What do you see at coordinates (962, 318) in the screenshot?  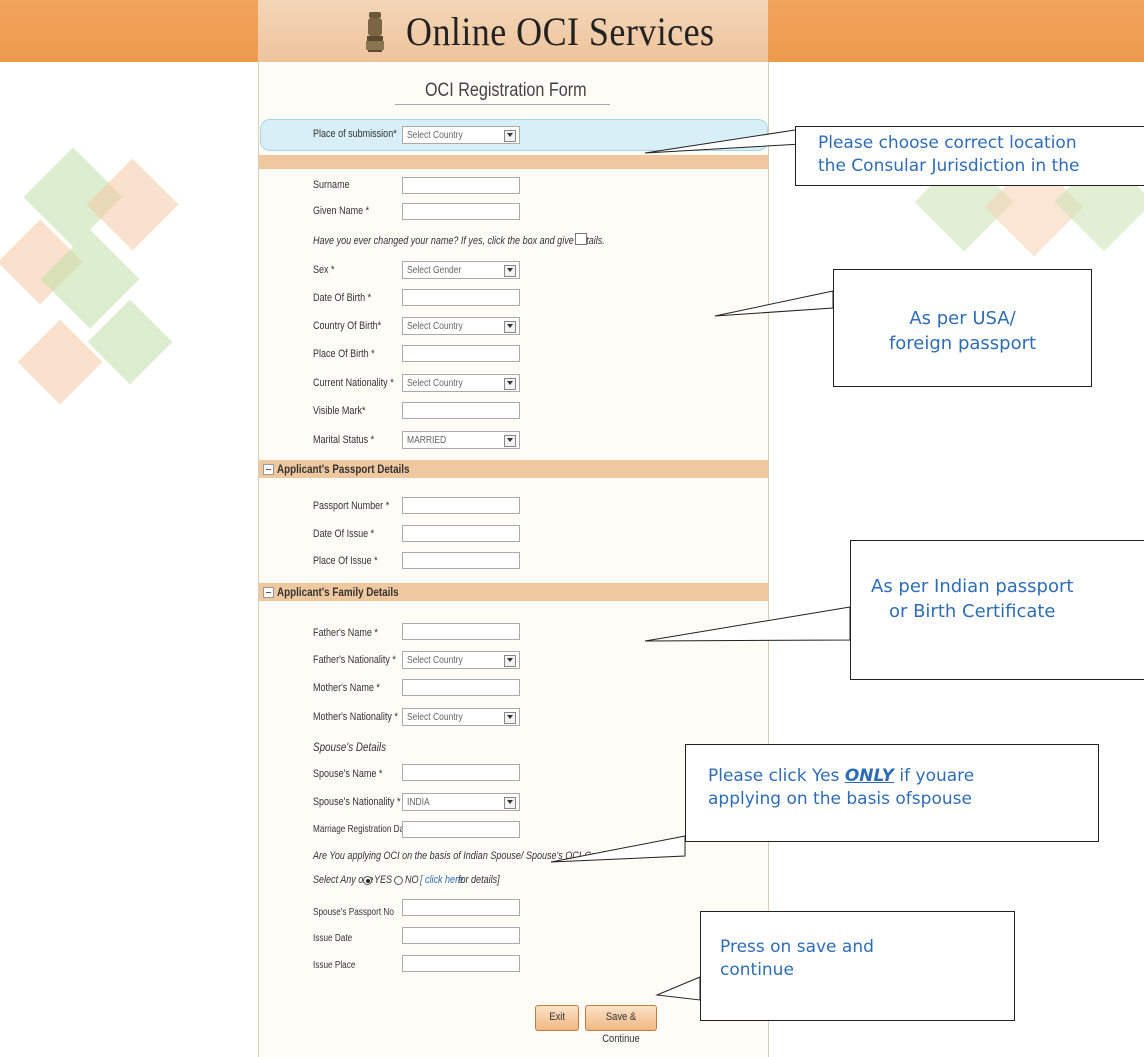 I see `passport-callout-line1: As per USA/` at bounding box center [962, 318].